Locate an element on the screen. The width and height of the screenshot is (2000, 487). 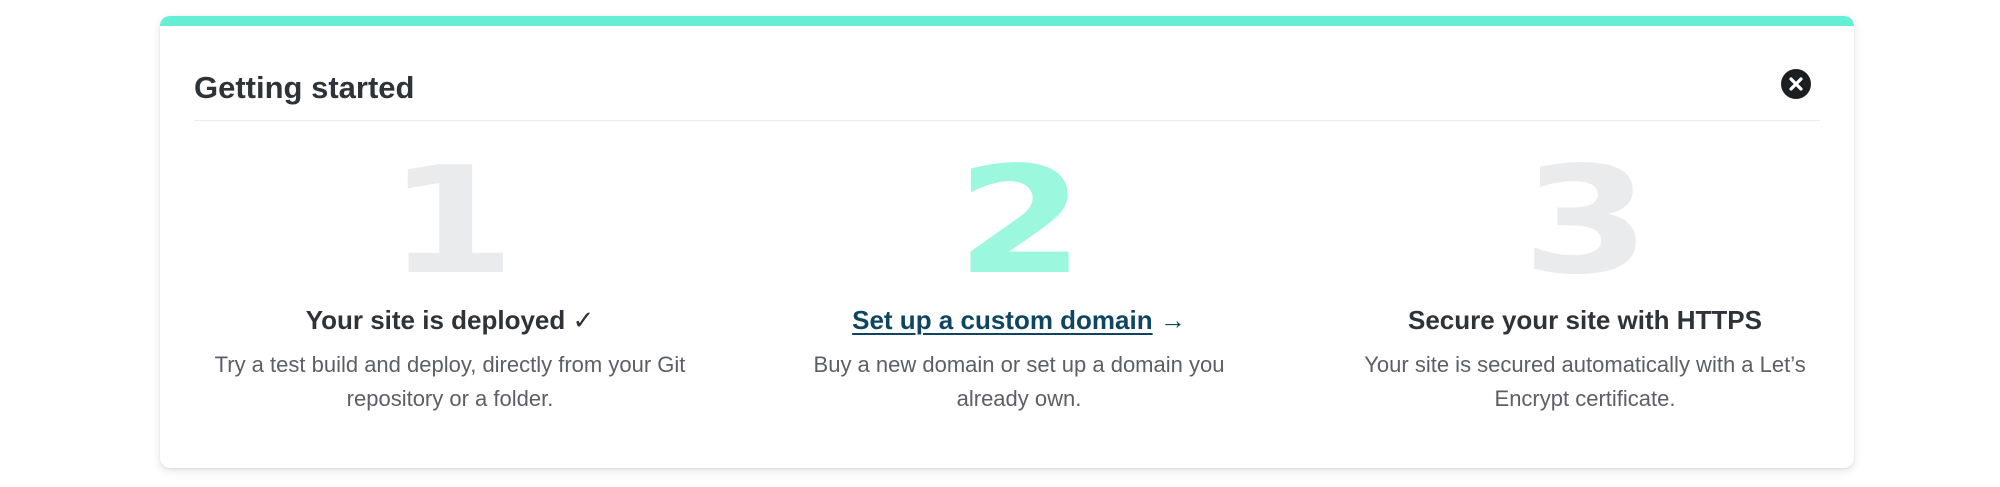
step-heading-text: Your site is deployed is located at coordinates (435, 320).